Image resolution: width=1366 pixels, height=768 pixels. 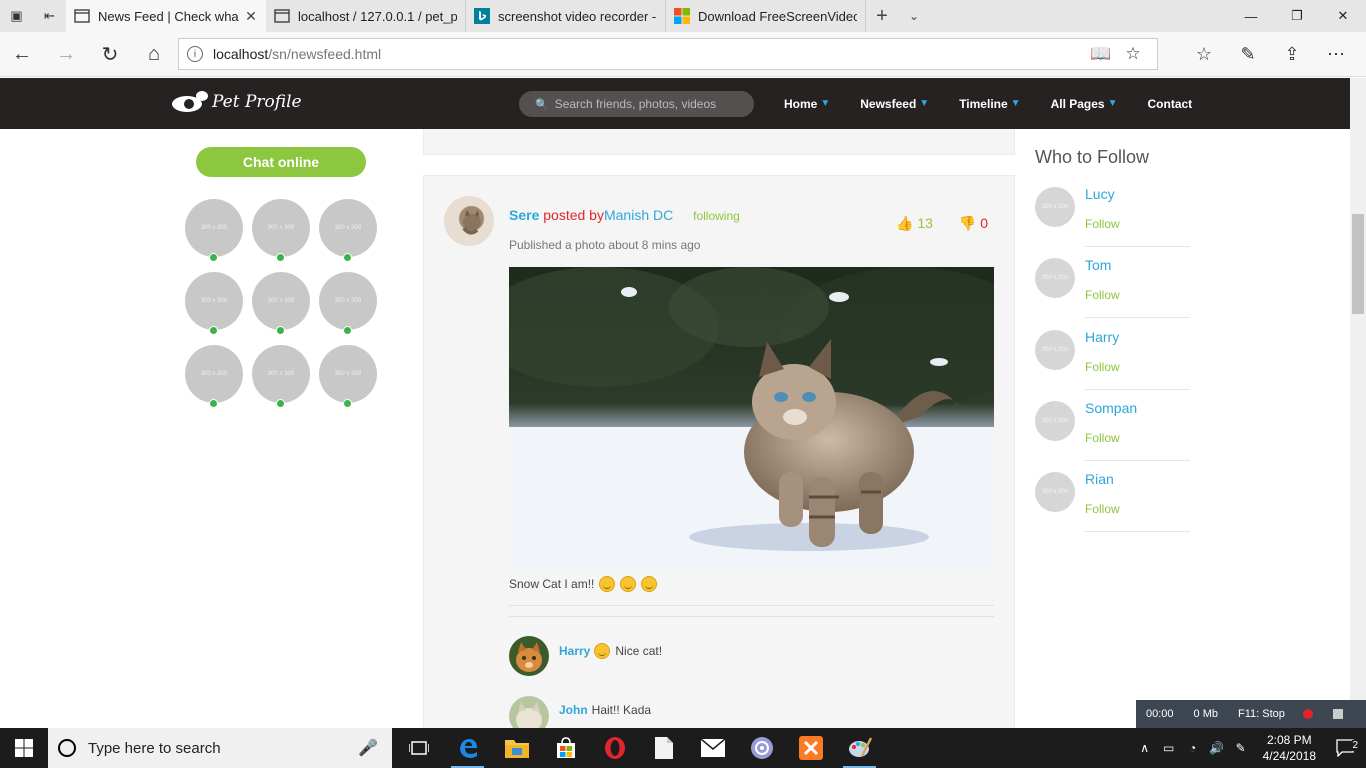 I want to click on commenter-avatar, so click(x=529, y=656).